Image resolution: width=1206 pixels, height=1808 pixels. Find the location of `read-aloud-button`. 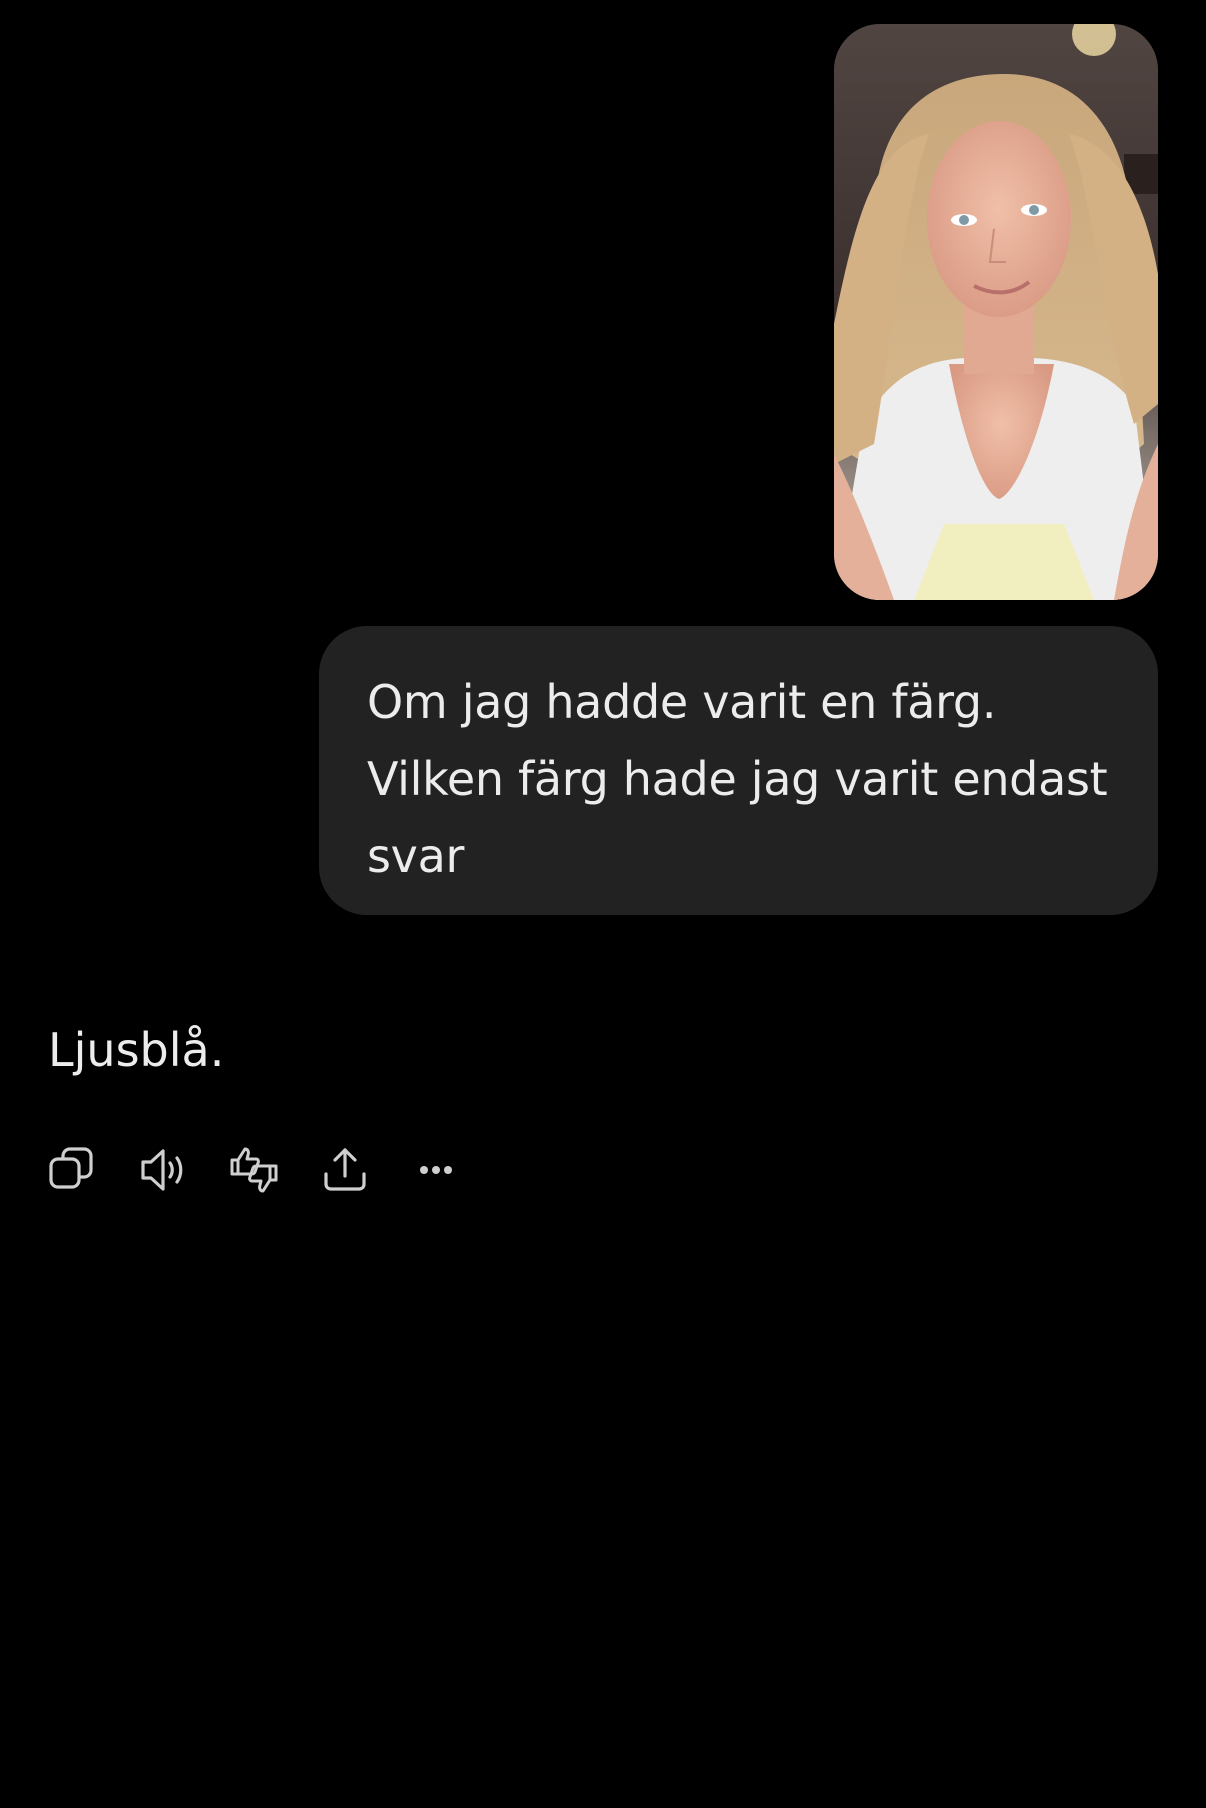

read-aloud-button is located at coordinates (163, 1170).